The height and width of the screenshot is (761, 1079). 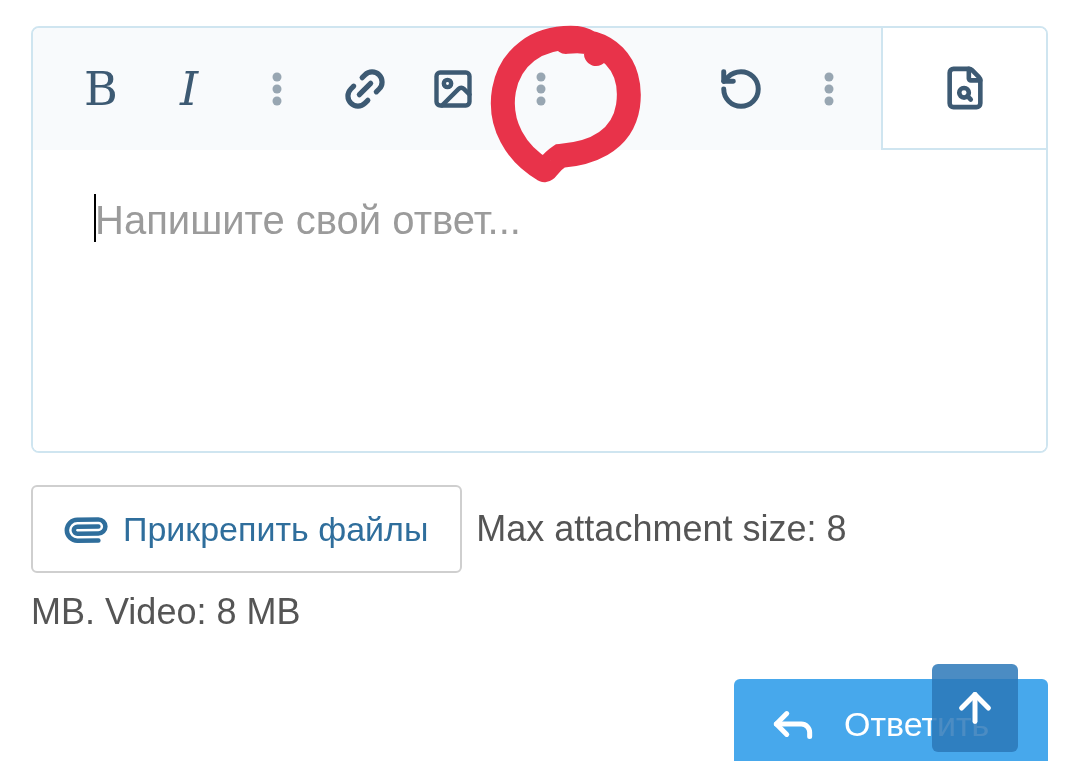 I want to click on attachment-size-note: MB. Video: 8 MB, so click(x=166, y=612).